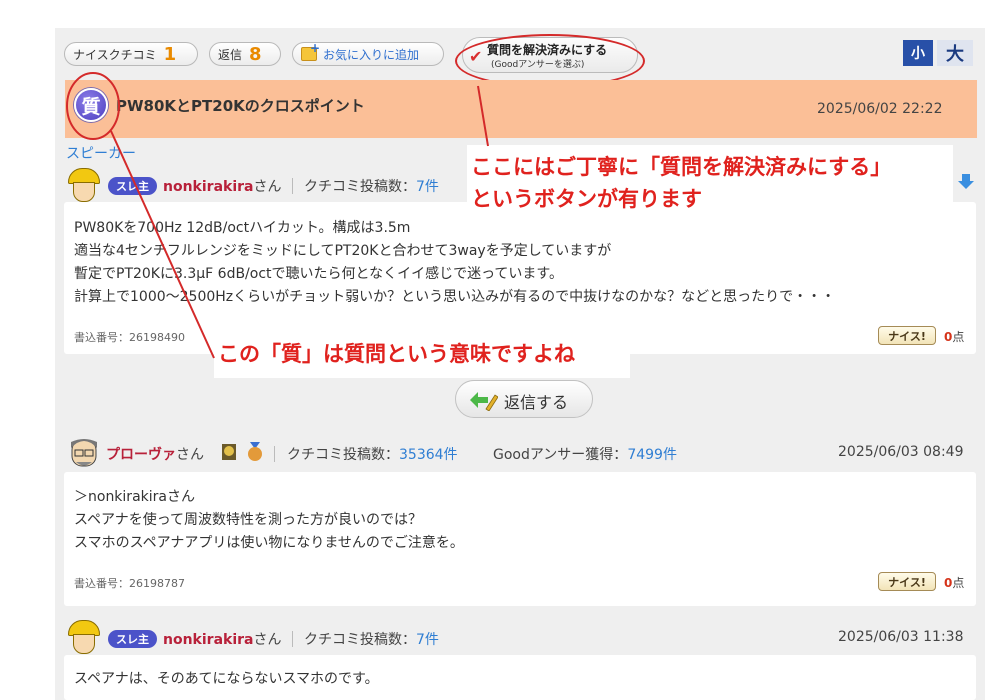 This screenshot has height=700, width=1000. What do you see at coordinates (229, 452) in the screenshot?
I see `trophy-icon` at bounding box center [229, 452].